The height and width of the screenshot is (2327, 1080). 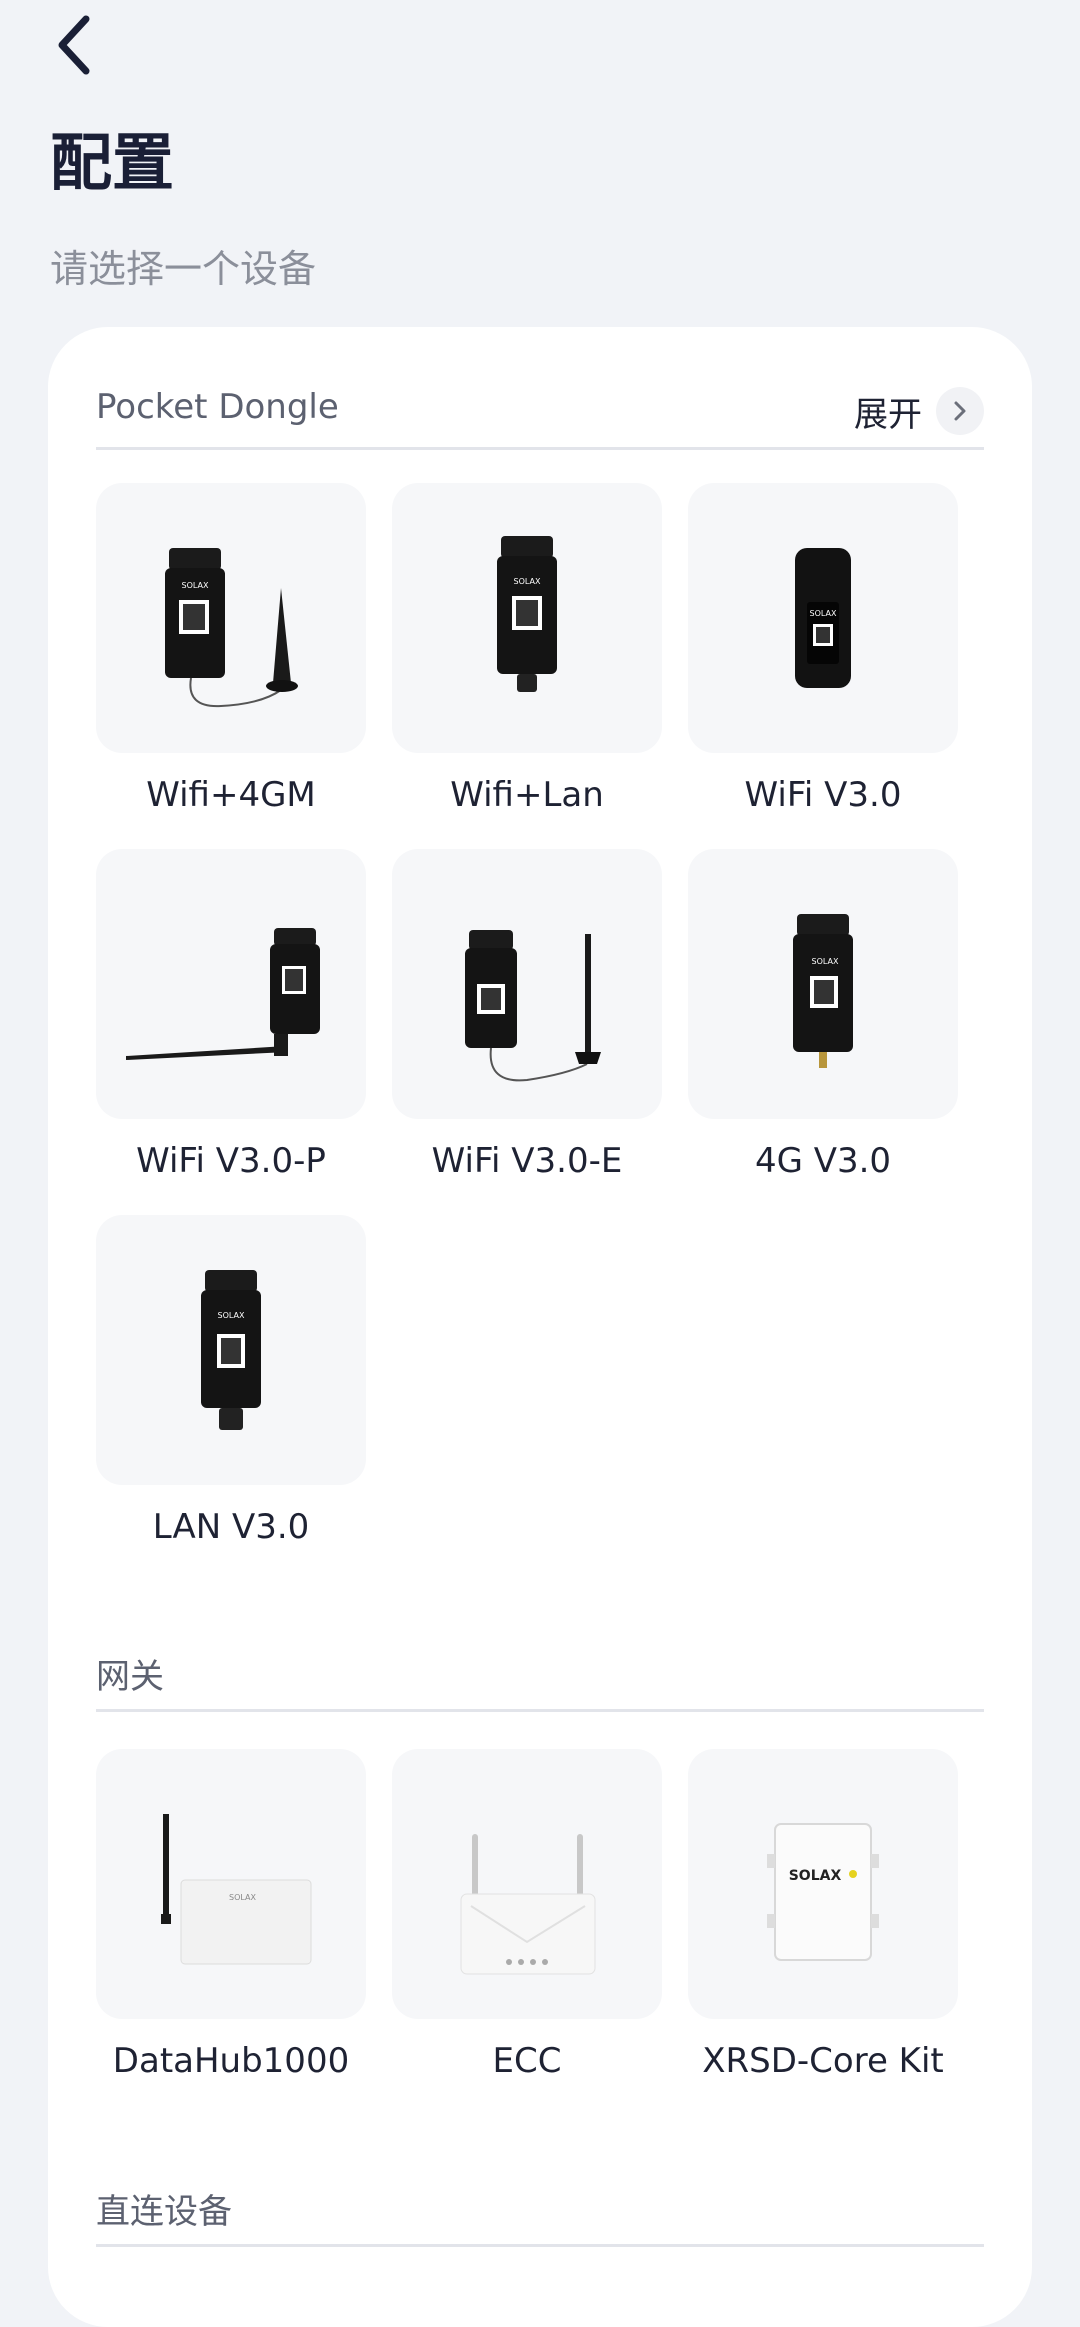 What do you see at coordinates (527, 1161) in the screenshot?
I see `device-label: WiFi V3.0-E` at bounding box center [527, 1161].